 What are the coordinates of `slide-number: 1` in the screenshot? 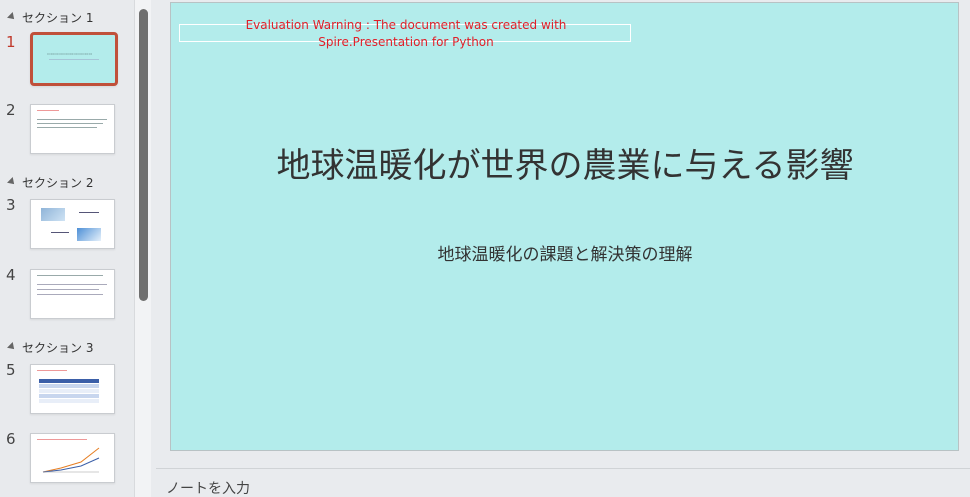 It's located at (11, 42).